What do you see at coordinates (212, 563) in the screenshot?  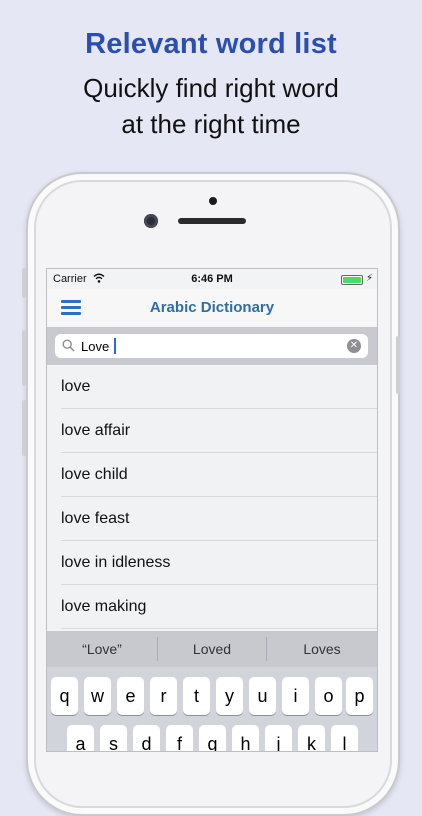 I see `word-list-item: love in idleness` at bounding box center [212, 563].